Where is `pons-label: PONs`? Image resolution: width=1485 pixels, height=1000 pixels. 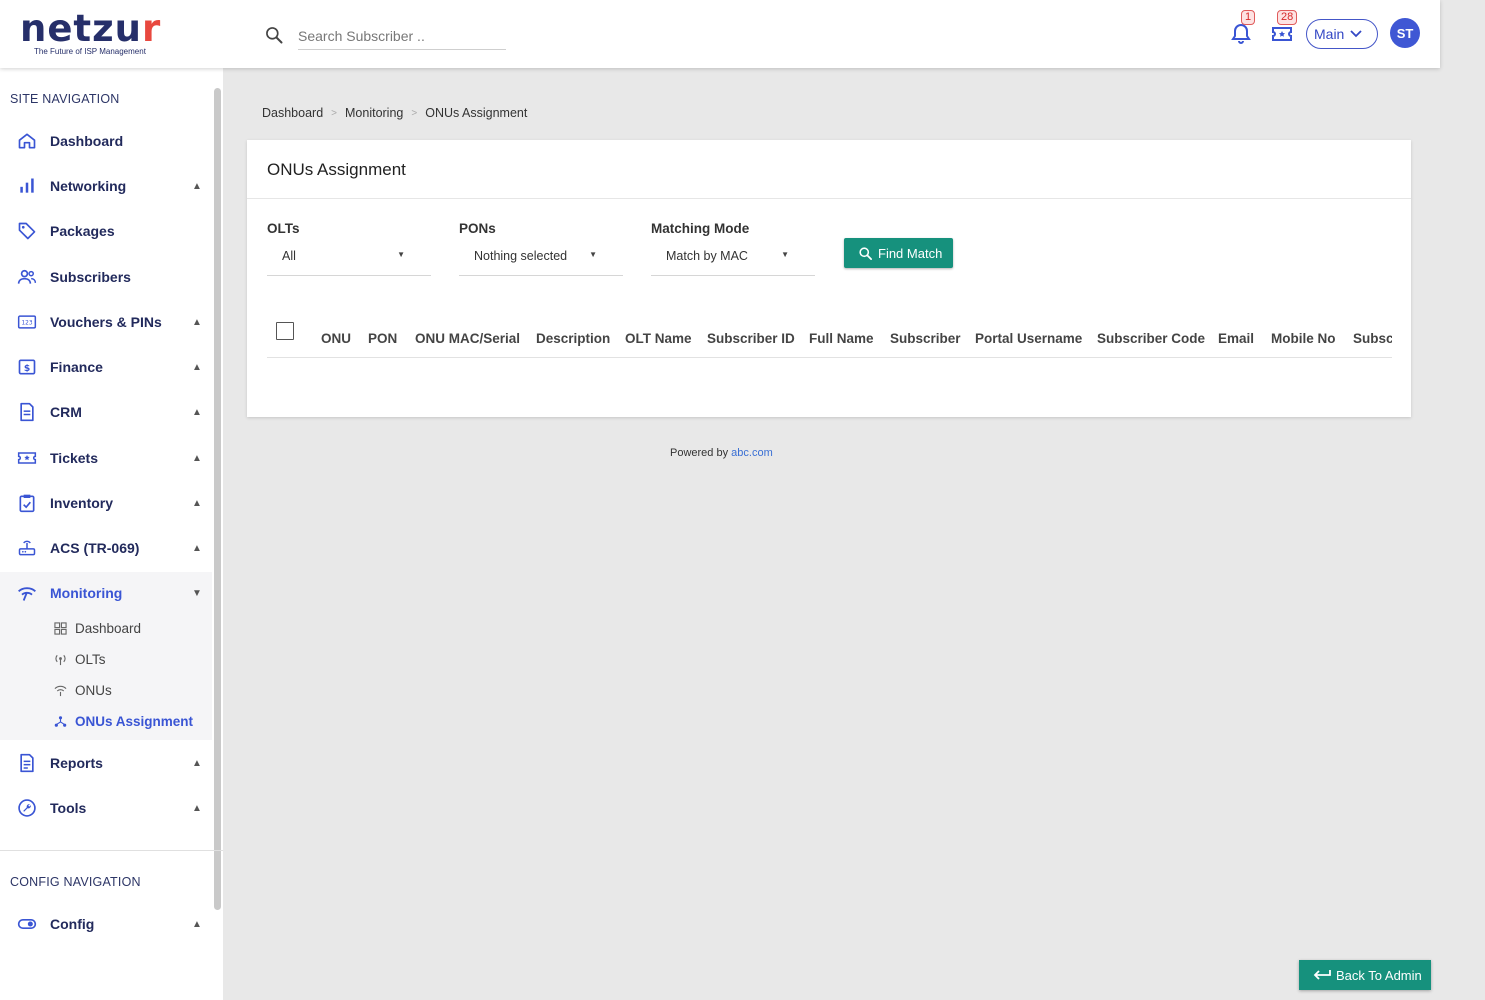 pons-label: PONs is located at coordinates (477, 228).